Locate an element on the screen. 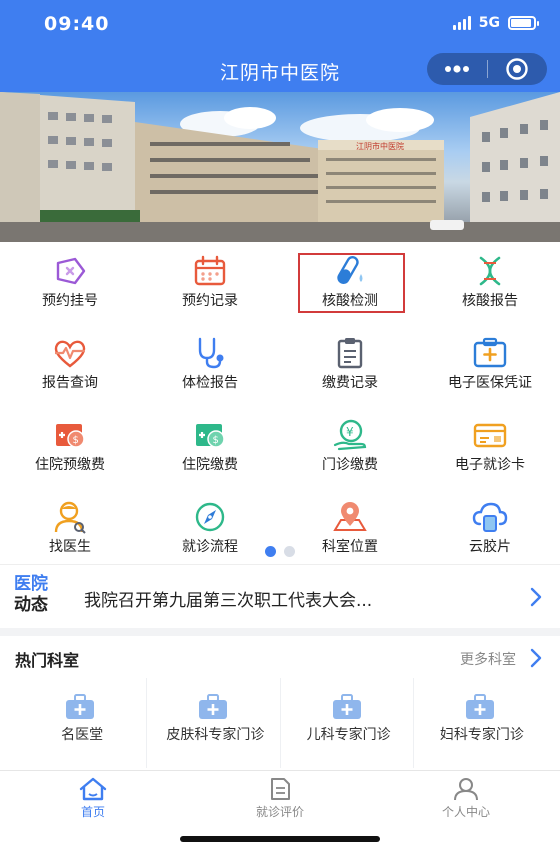 The width and height of the screenshot is (560, 851). tab-label: 个人中心 is located at coordinates (465, 812).